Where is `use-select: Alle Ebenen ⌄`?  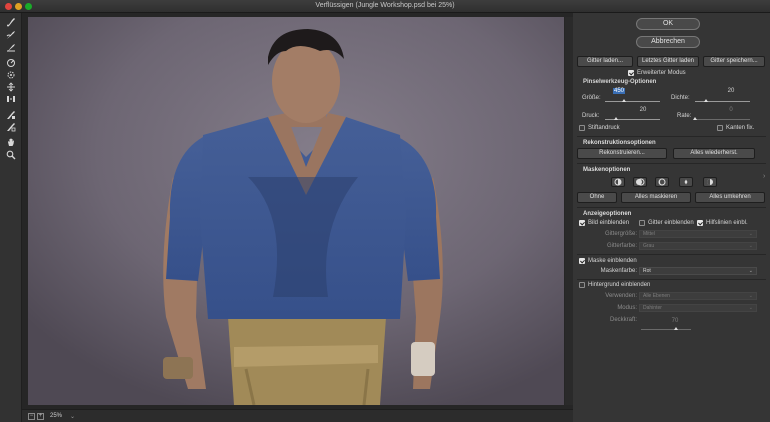
use-select: Alle Ebenen ⌄ is located at coordinates (698, 296).